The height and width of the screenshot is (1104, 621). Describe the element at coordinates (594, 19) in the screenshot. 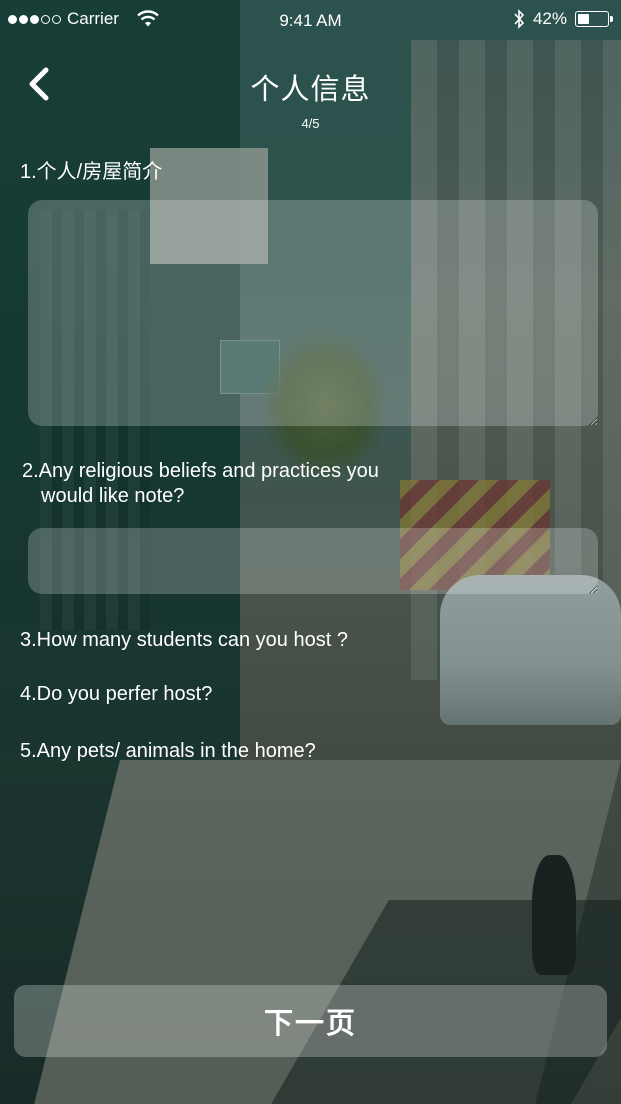

I see `battery-icon` at that location.